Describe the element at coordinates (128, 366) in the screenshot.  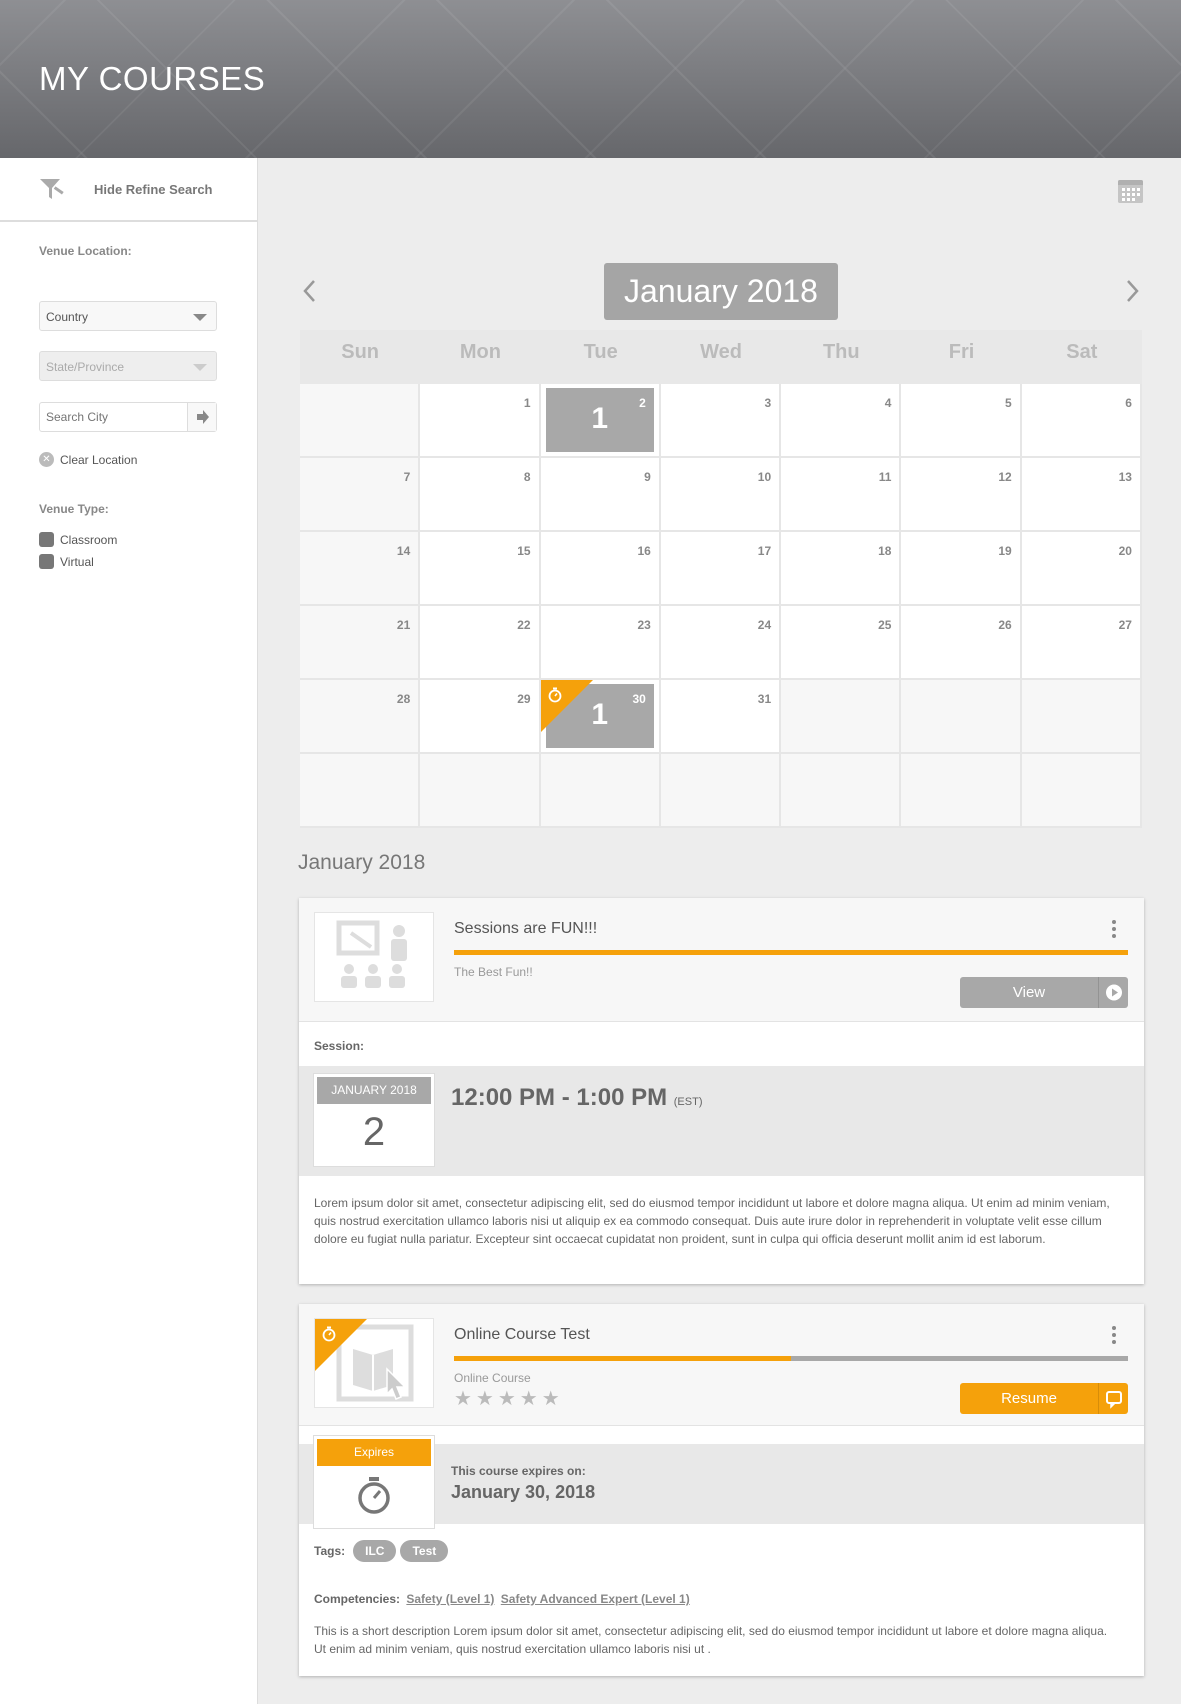
I see `state-province-select: State/Province` at that location.